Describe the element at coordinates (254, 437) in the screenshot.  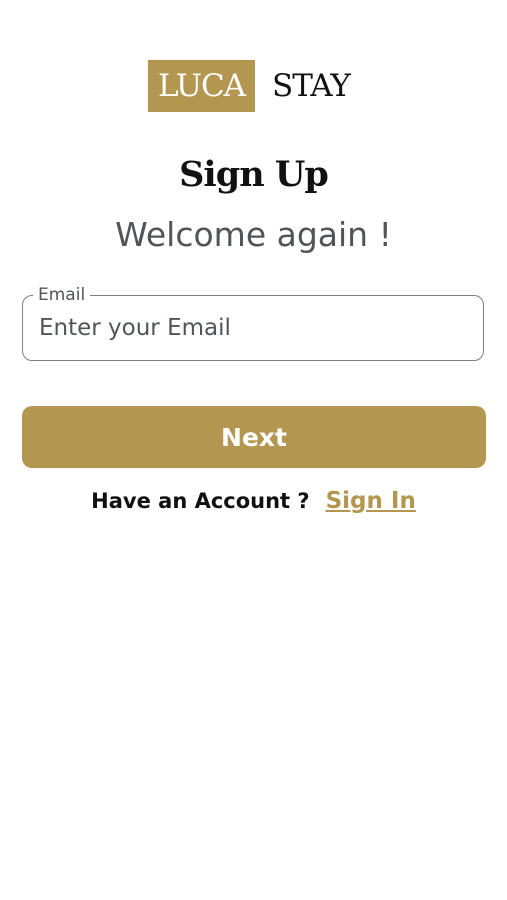
I see `next-button: Next` at that location.